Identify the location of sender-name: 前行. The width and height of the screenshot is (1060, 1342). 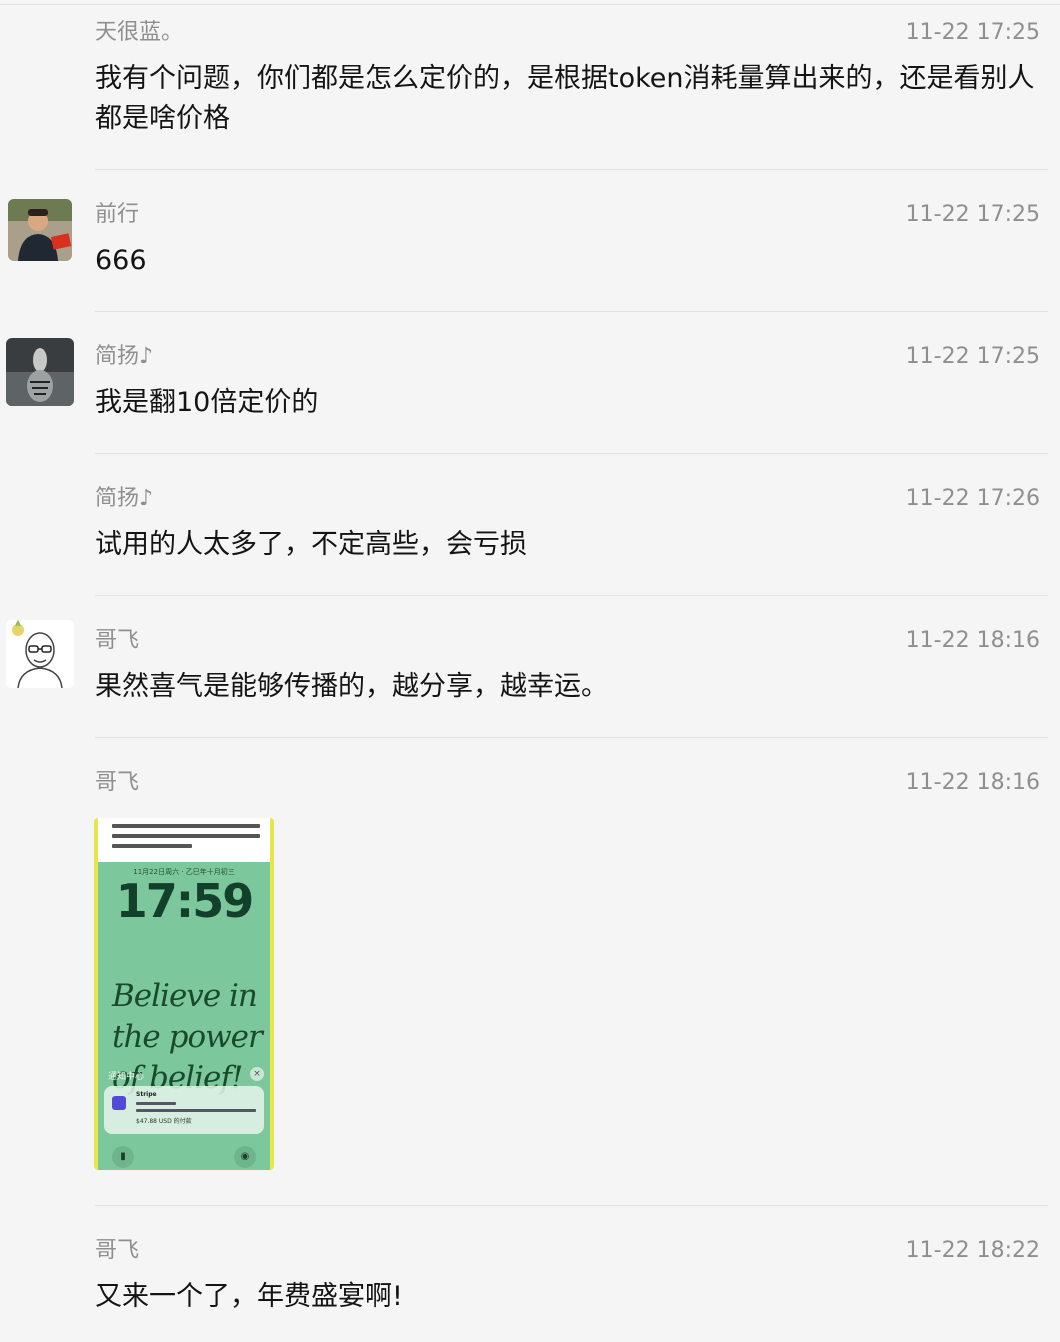
(117, 215).